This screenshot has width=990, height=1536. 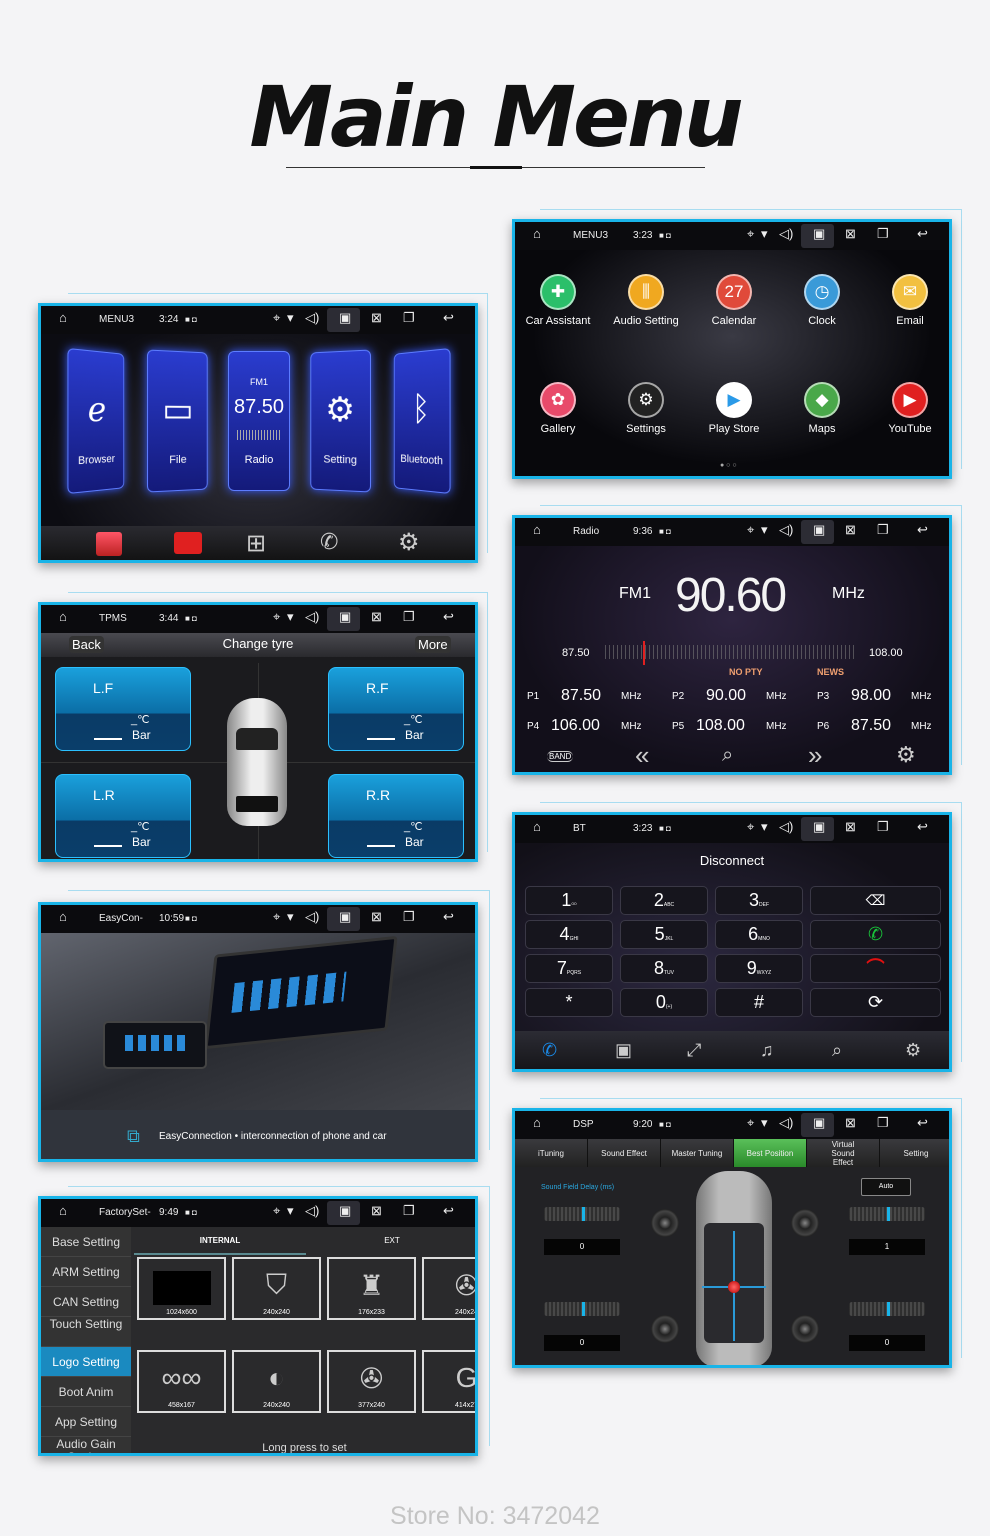 I want to click on tyre-card-lf: L.F _℃ Bar, so click(x=123, y=709).